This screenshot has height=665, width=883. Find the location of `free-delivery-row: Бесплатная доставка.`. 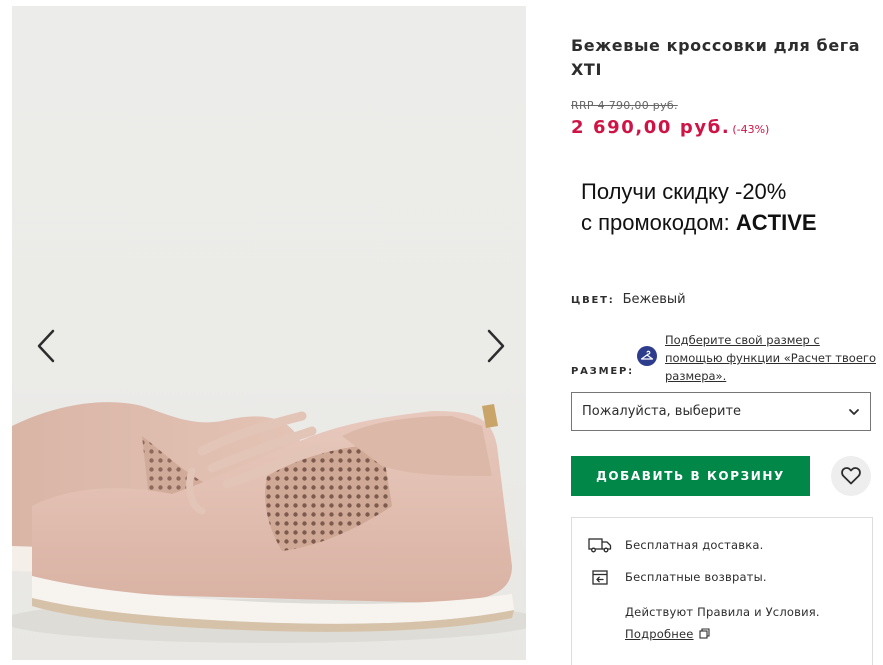

free-delivery-row: Бесплатная доставка. is located at coordinates (676, 545).